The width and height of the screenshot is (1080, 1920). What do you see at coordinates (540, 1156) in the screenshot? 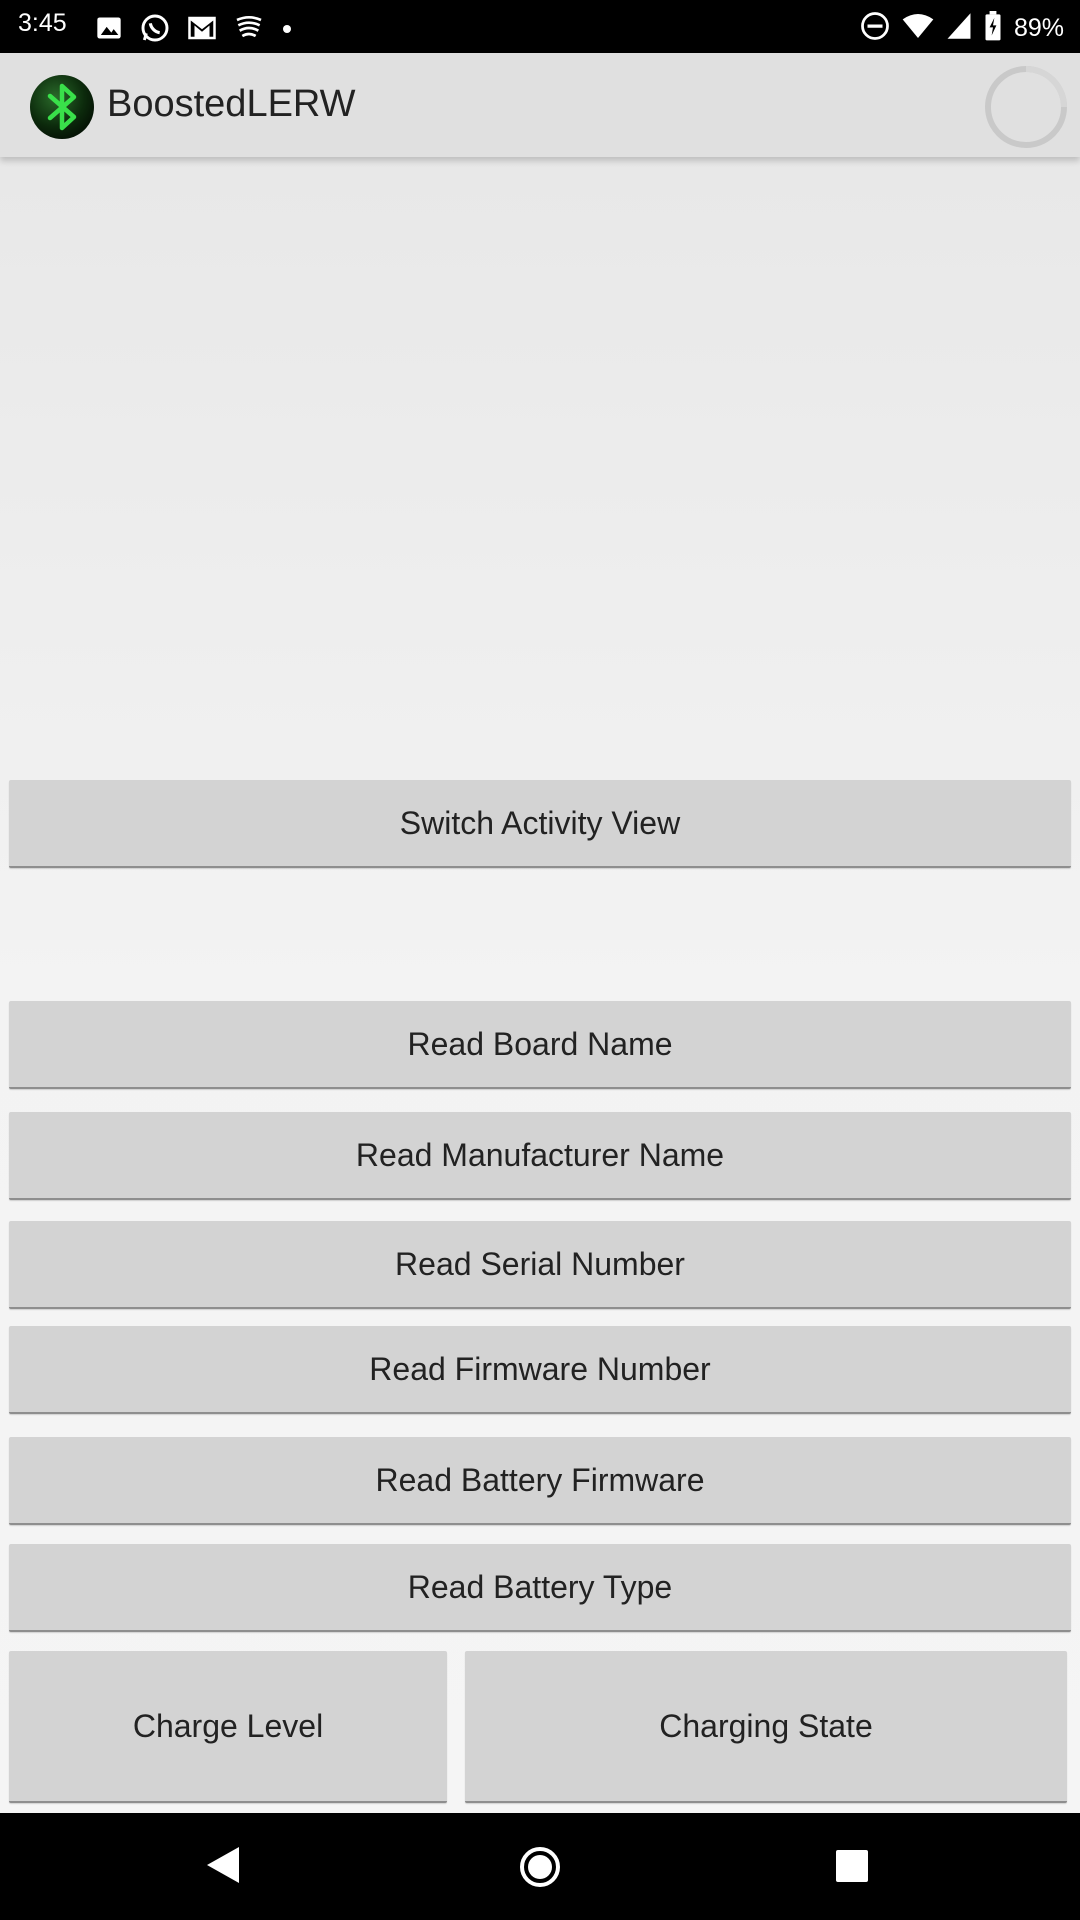
I see `read-manufacturer-name-button: Read Manufacturer Name` at bounding box center [540, 1156].